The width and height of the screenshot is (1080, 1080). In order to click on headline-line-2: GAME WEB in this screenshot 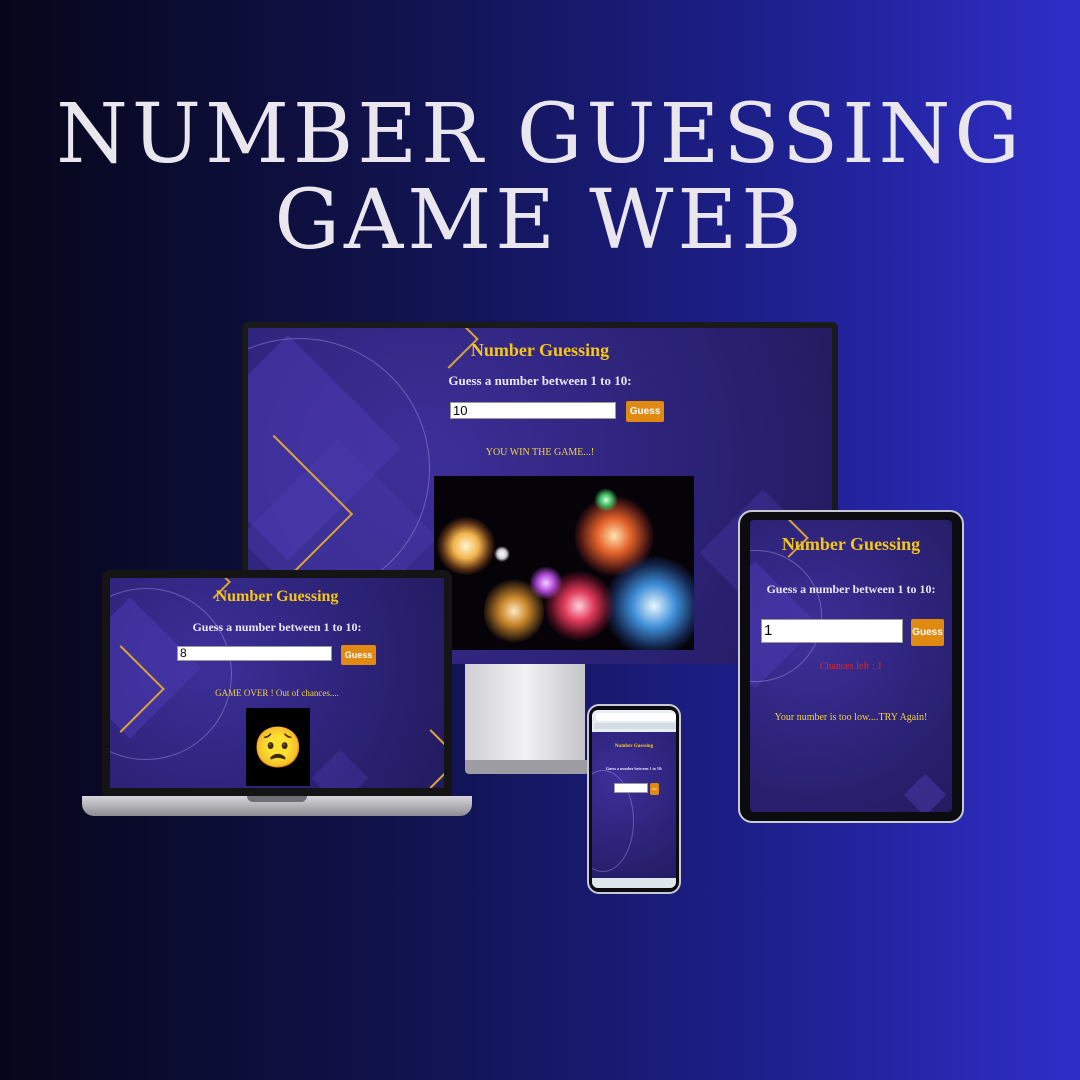, I will do `click(540, 221)`.